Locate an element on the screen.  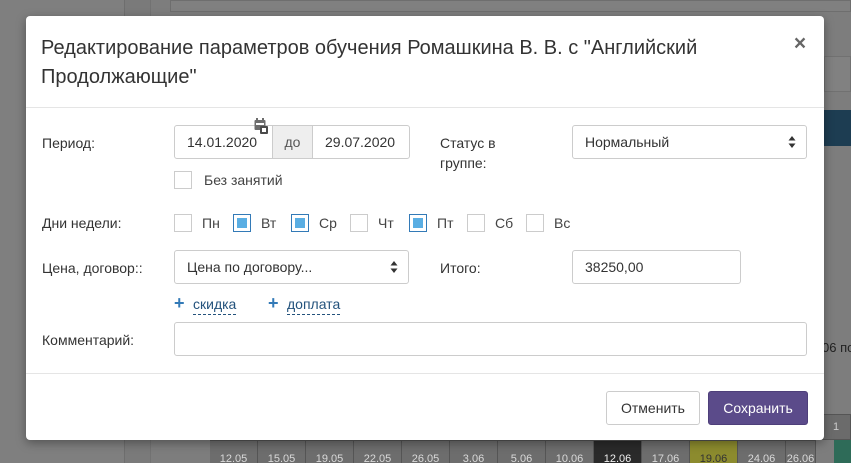
background-date: 17.06 is located at coordinates (666, 451).